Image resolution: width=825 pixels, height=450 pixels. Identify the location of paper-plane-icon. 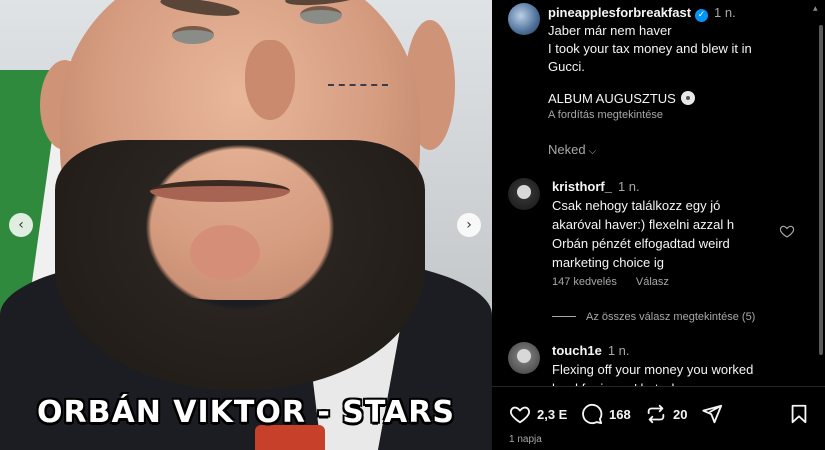
(712, 414).